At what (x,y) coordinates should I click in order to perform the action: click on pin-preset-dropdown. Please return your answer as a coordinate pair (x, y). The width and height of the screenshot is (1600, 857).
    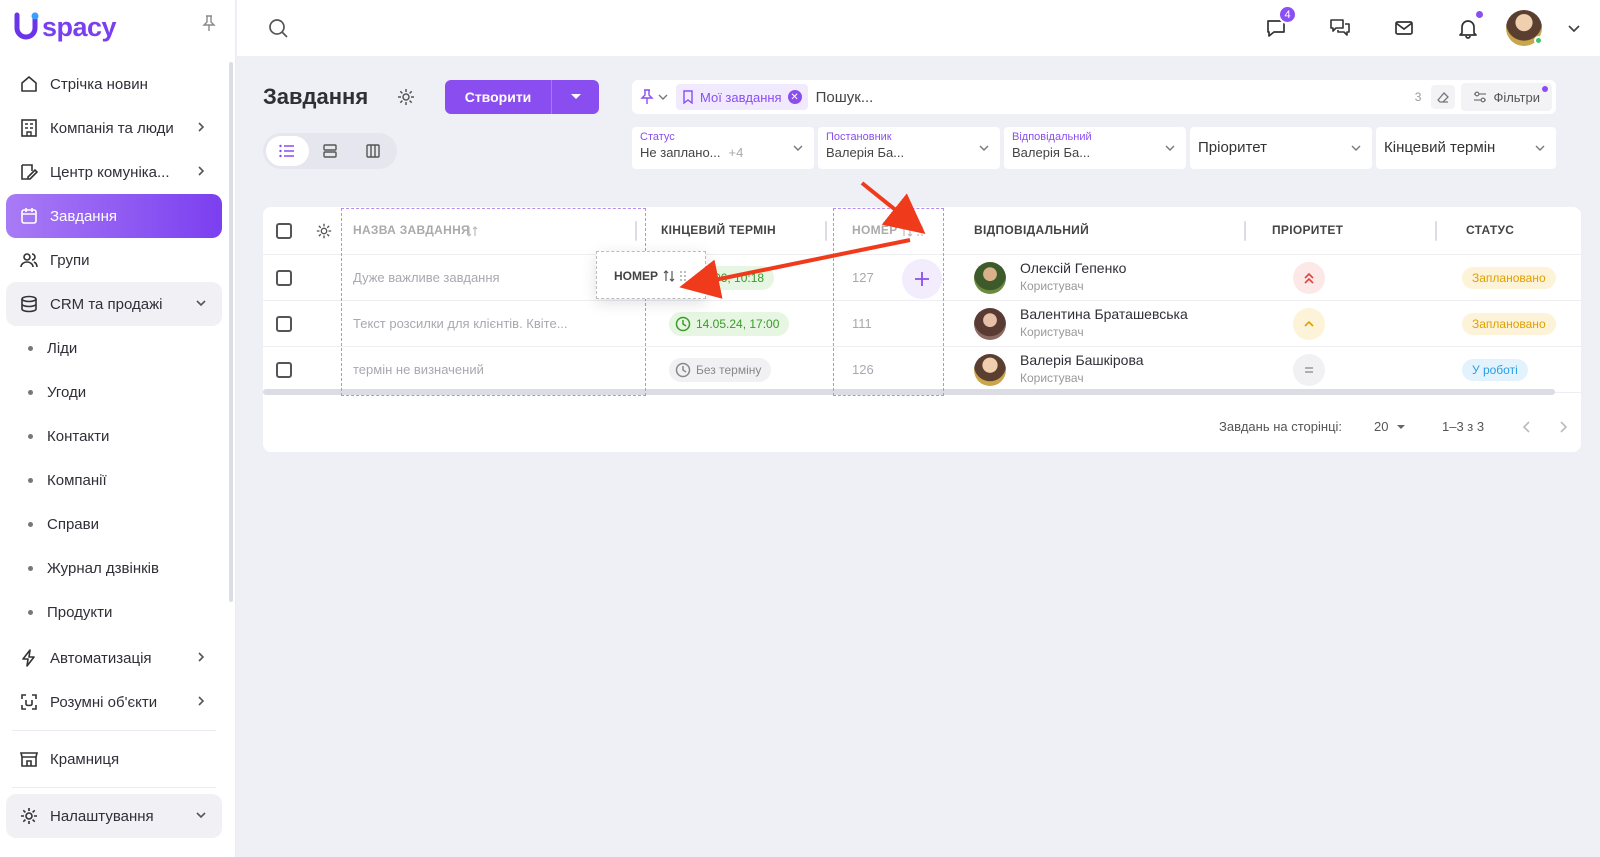
    Looking at the image, I should click on (654, 97).